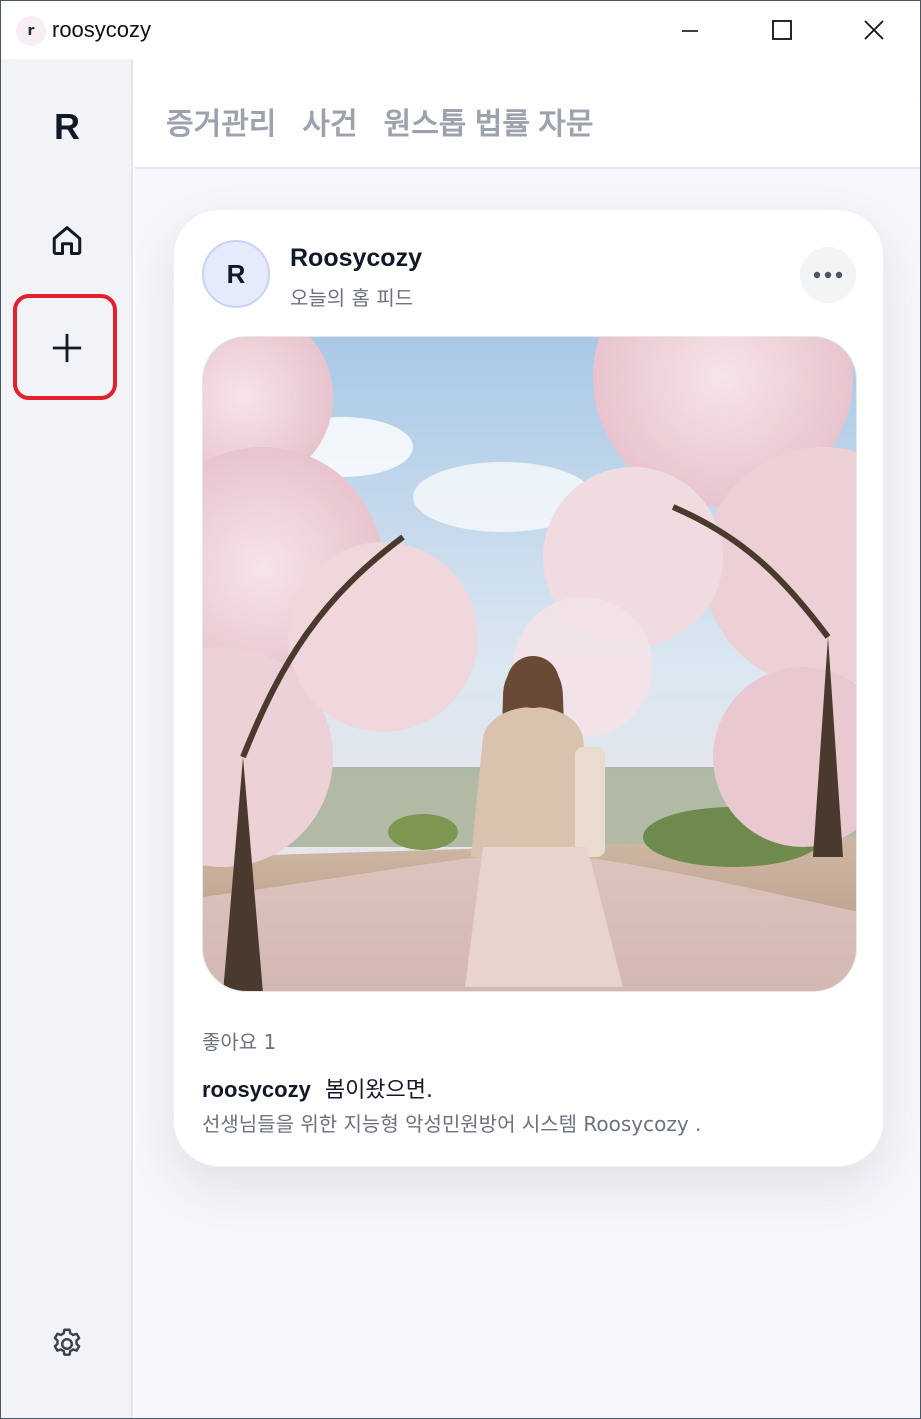  I want to click on top-nav: 증거관리 사건 원스톱 법률 자문, so click(527, 114).